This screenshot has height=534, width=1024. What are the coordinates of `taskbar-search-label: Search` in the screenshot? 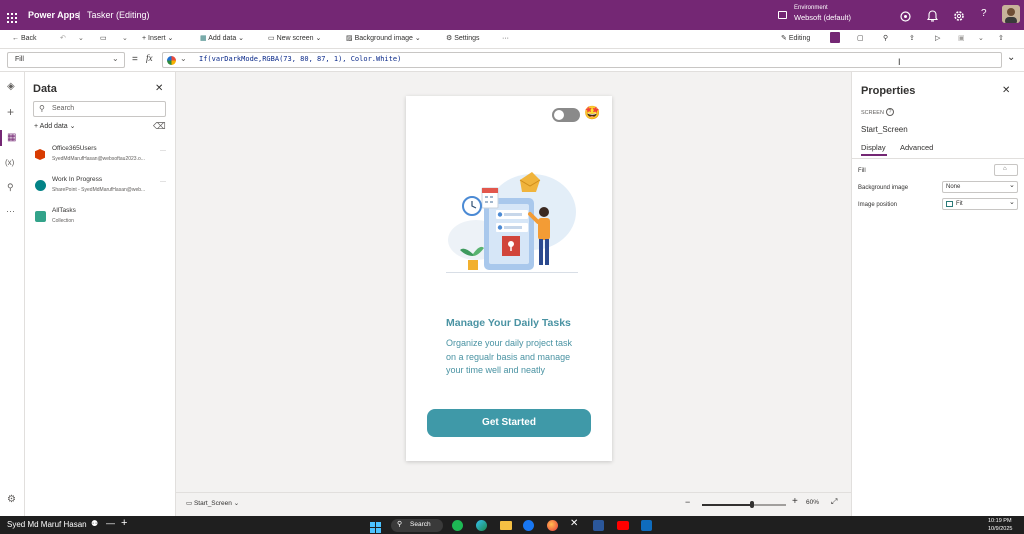 It's located at (420, 524).